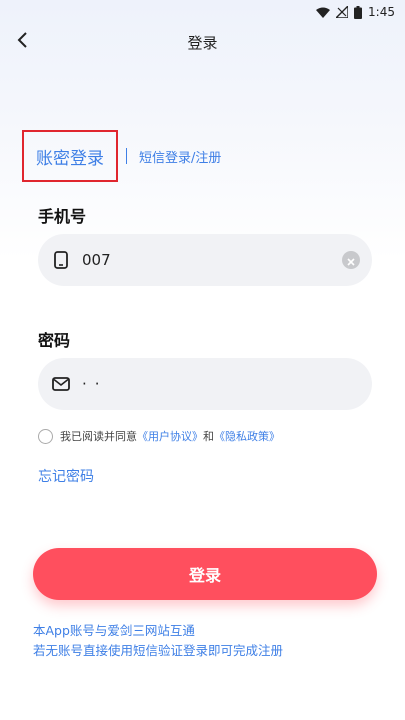 Image resolution: width=405 pixels, height=720 pixels. What do you see at coordinates (61, 384) in the screenshot?
I see `mail-icon` at bounding box center [61, 384].